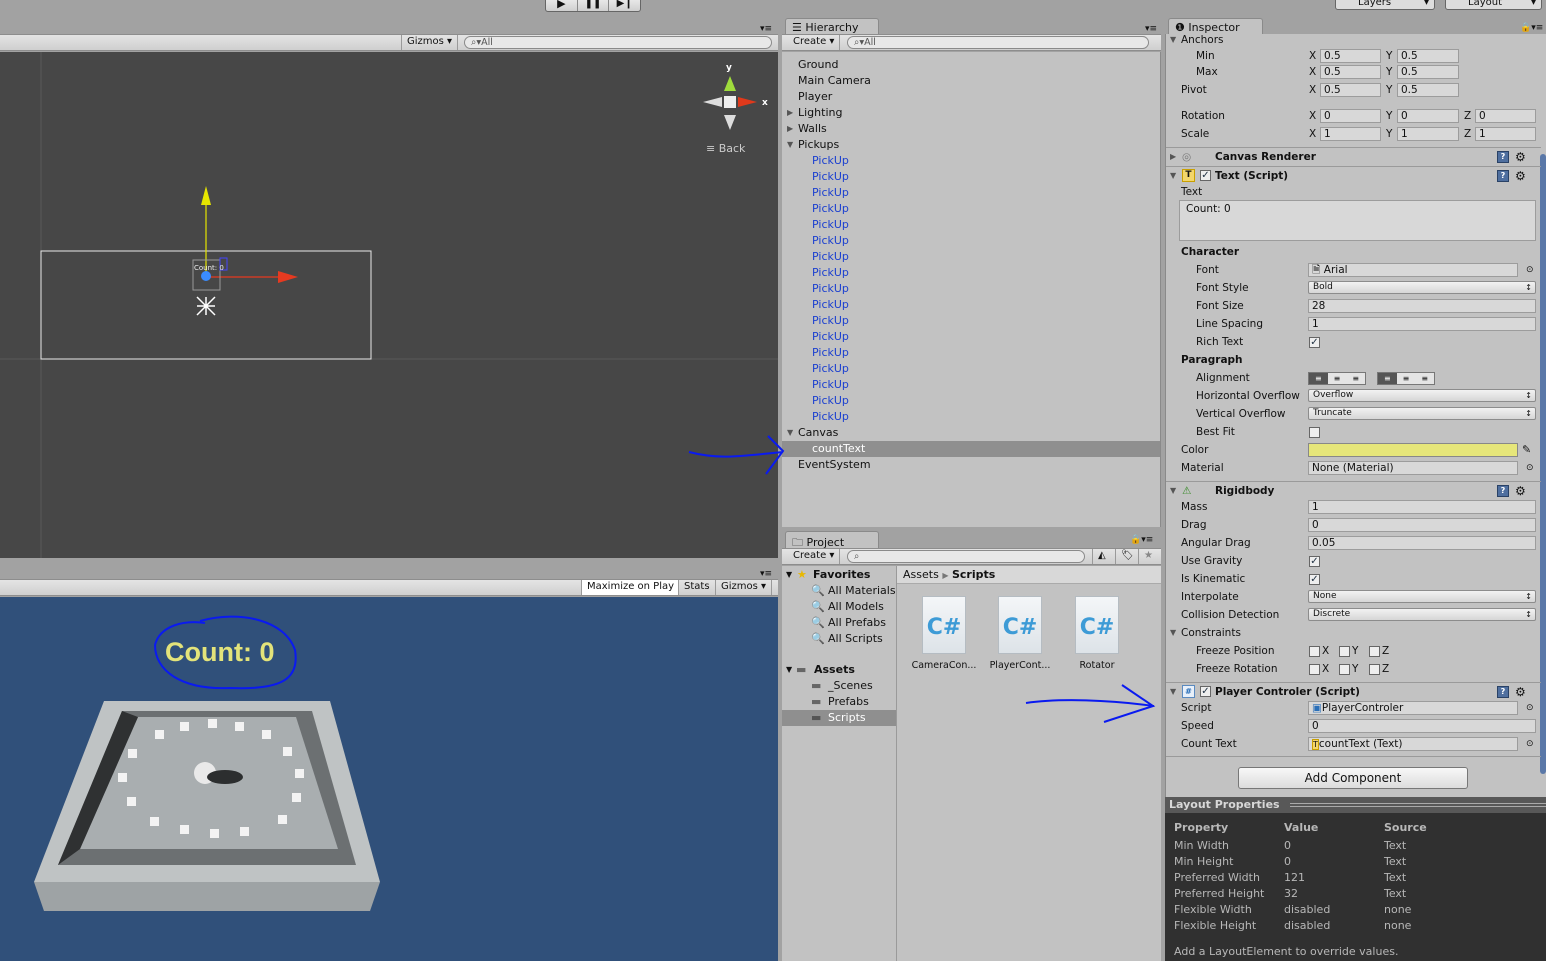 This screenshot has width=1546, height=961. Describe the element at coordinates (1314, 561) in the screenshot. I see `use-gravity-checkbox: ✓` at that location.